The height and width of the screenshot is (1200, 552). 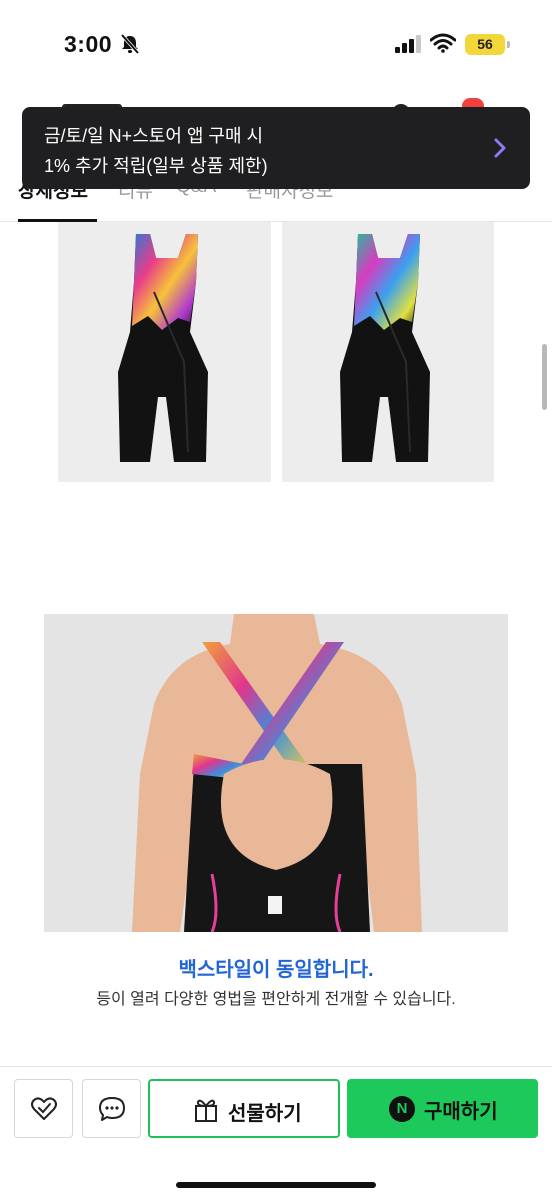 I want to click on status-bar: 3:00 56, so click(x=276, y=46).